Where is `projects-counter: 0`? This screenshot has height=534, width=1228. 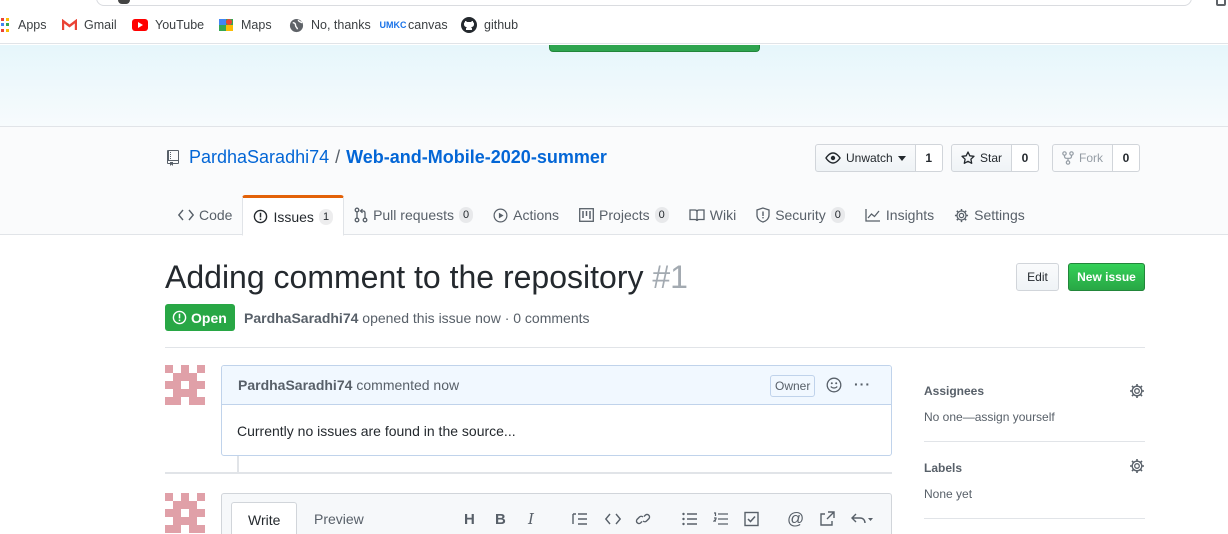
projects-counter: 0 is located at coordinates (661, 215).